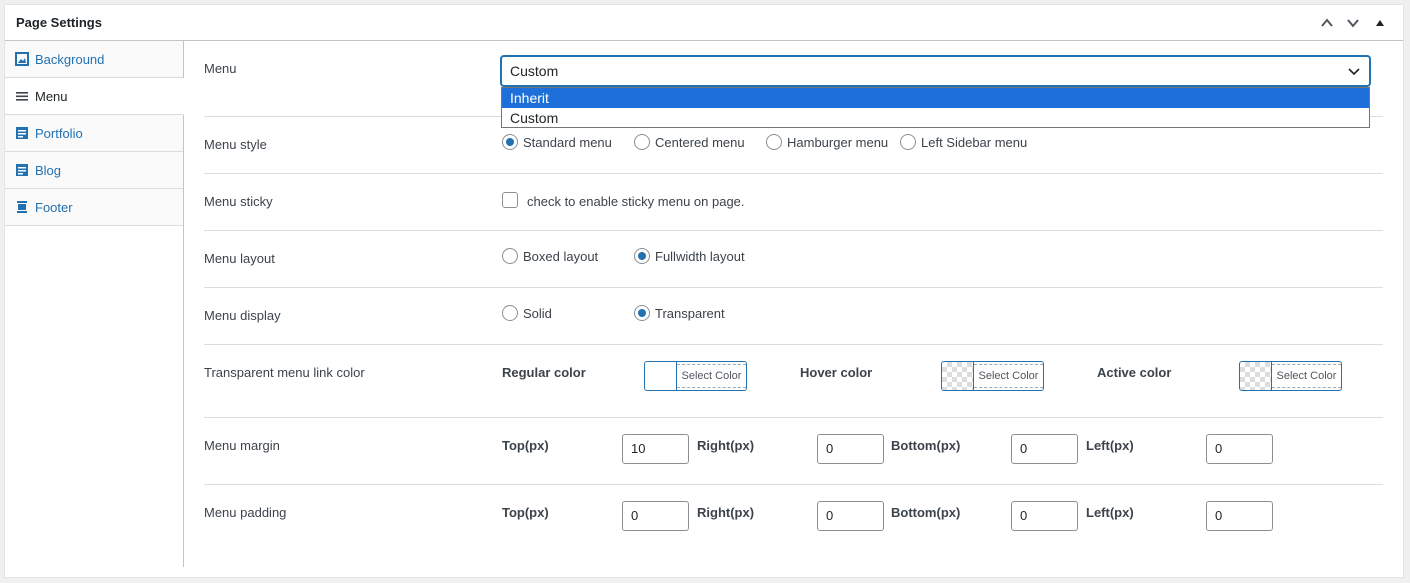  I want to click on radio-label: Centered menu, so click(700, 142).